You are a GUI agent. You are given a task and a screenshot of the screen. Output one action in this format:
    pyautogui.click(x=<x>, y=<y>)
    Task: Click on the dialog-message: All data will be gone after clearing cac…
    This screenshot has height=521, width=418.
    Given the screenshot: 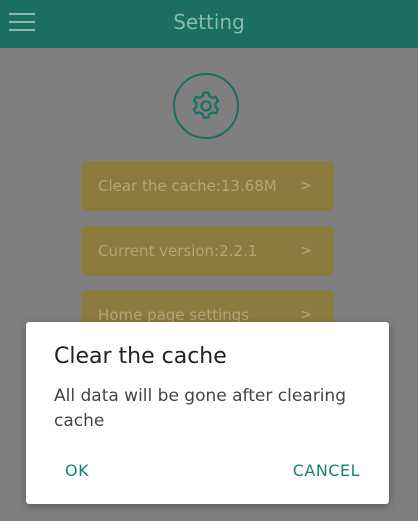 What is the action you would take?
    pyautogui.click(x=200, y=408)
    